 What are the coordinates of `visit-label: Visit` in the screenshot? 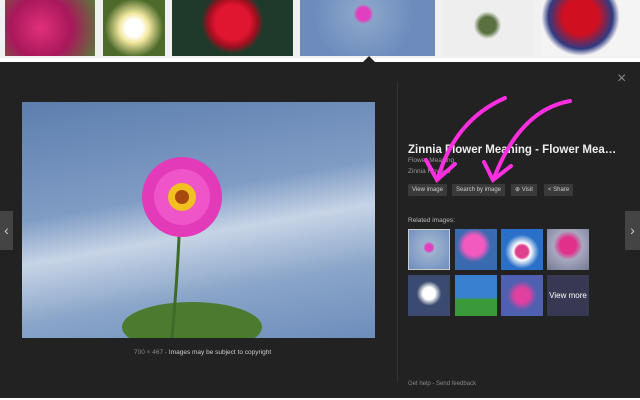 It's located at (527, 190).